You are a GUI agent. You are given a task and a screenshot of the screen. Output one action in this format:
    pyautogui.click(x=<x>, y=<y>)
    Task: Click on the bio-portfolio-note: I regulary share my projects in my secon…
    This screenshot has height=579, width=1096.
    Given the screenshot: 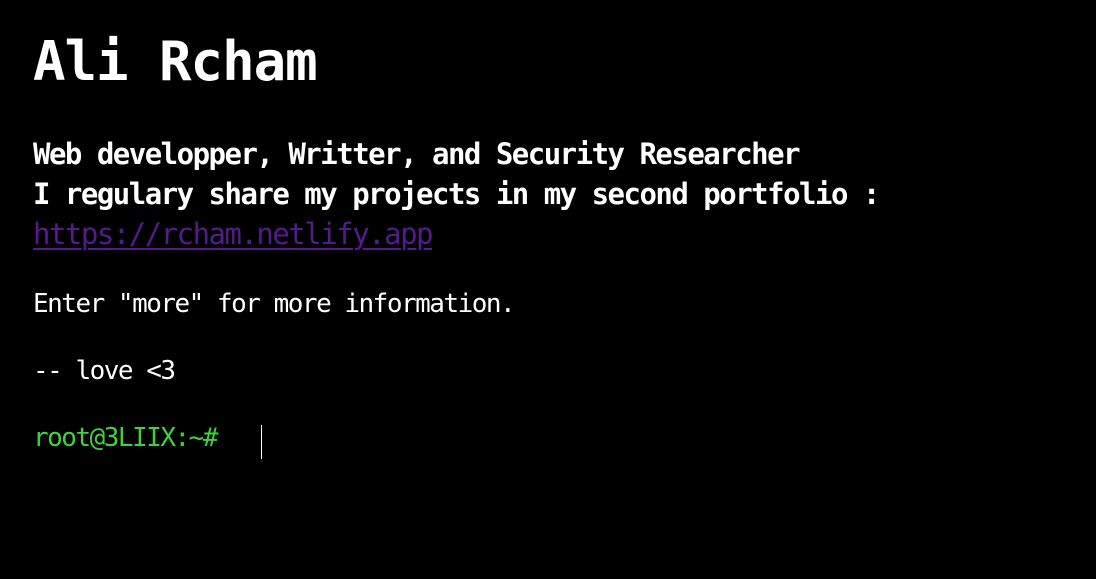 What is the action you would take?
    pyautogui.click(x=456, y=194)
    